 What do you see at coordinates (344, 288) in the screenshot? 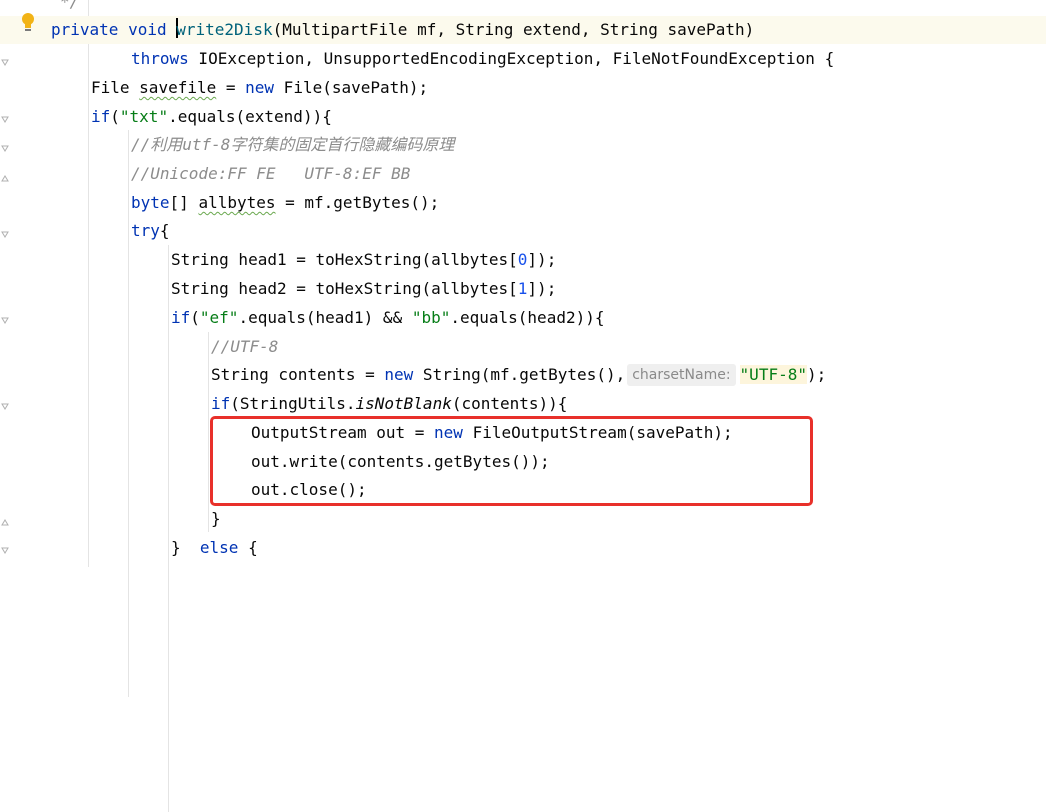
I see `code-token: String head2 = toHexString(allbytes[` at bounding box center [344, 288].